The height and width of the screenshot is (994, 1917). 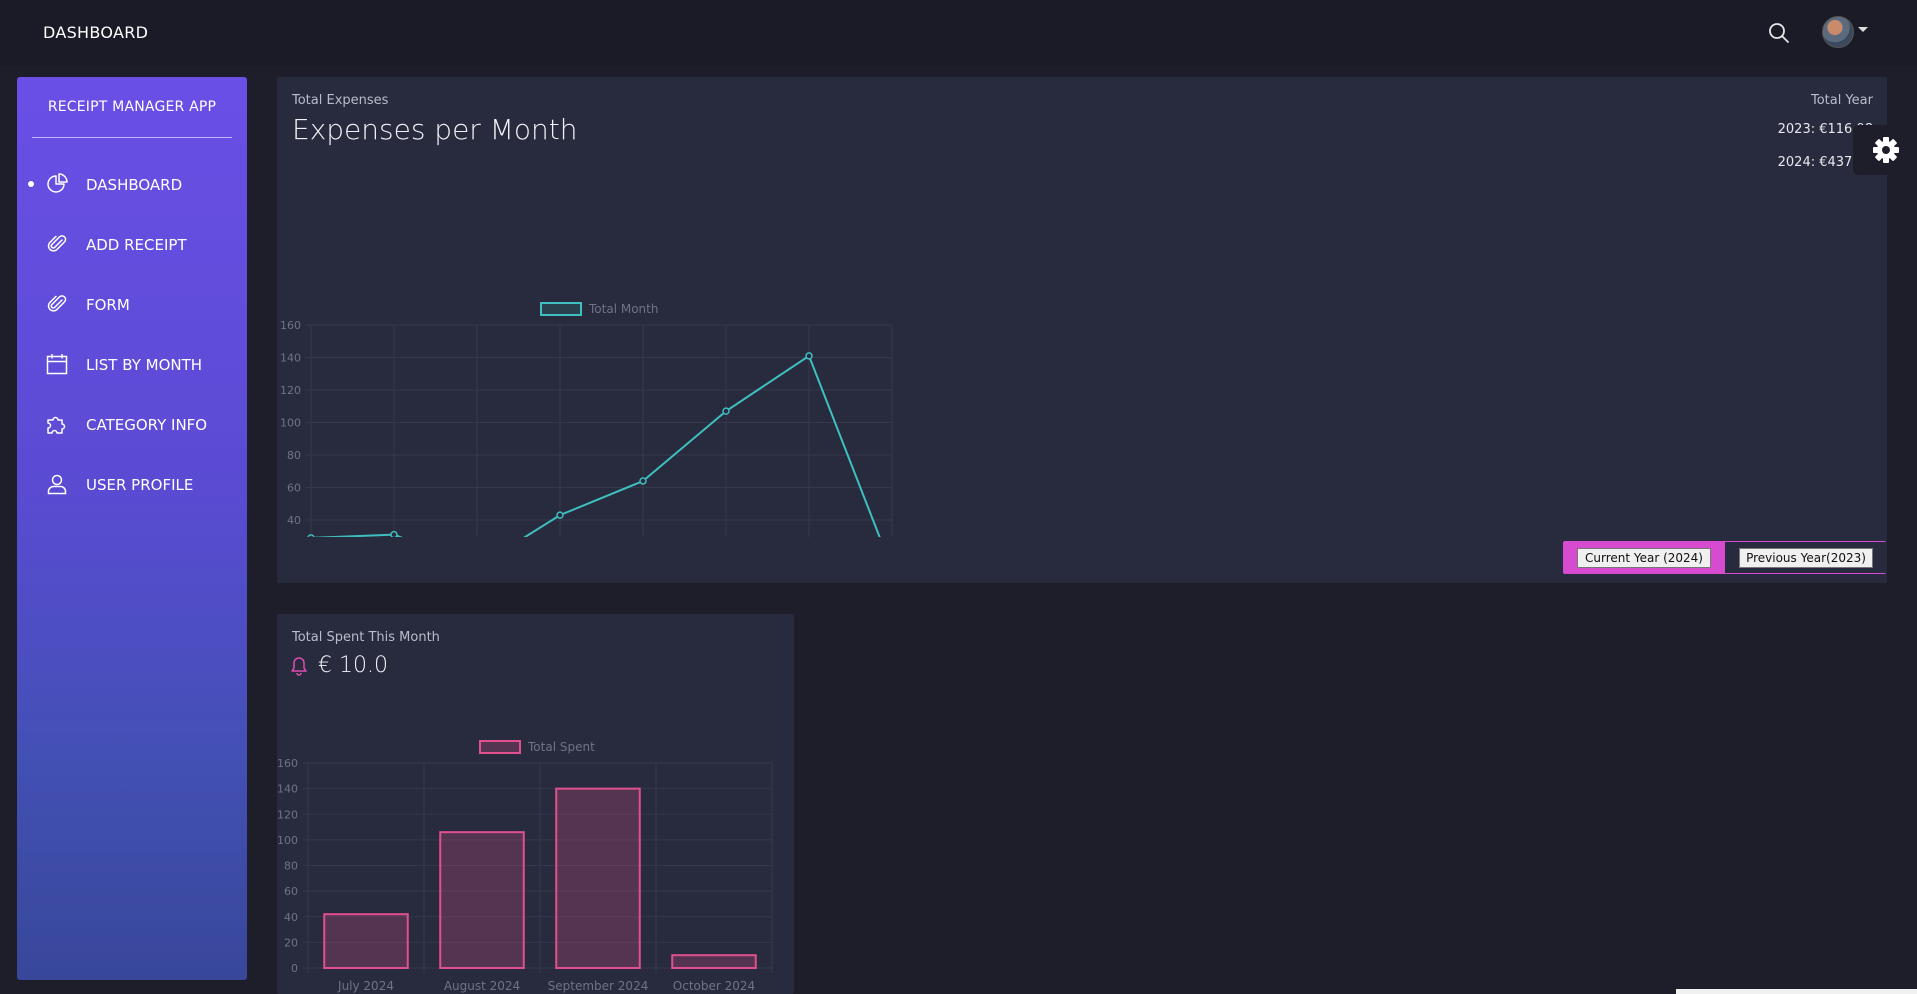 I want to click on user-avatar, so click(x=1838, y=32).